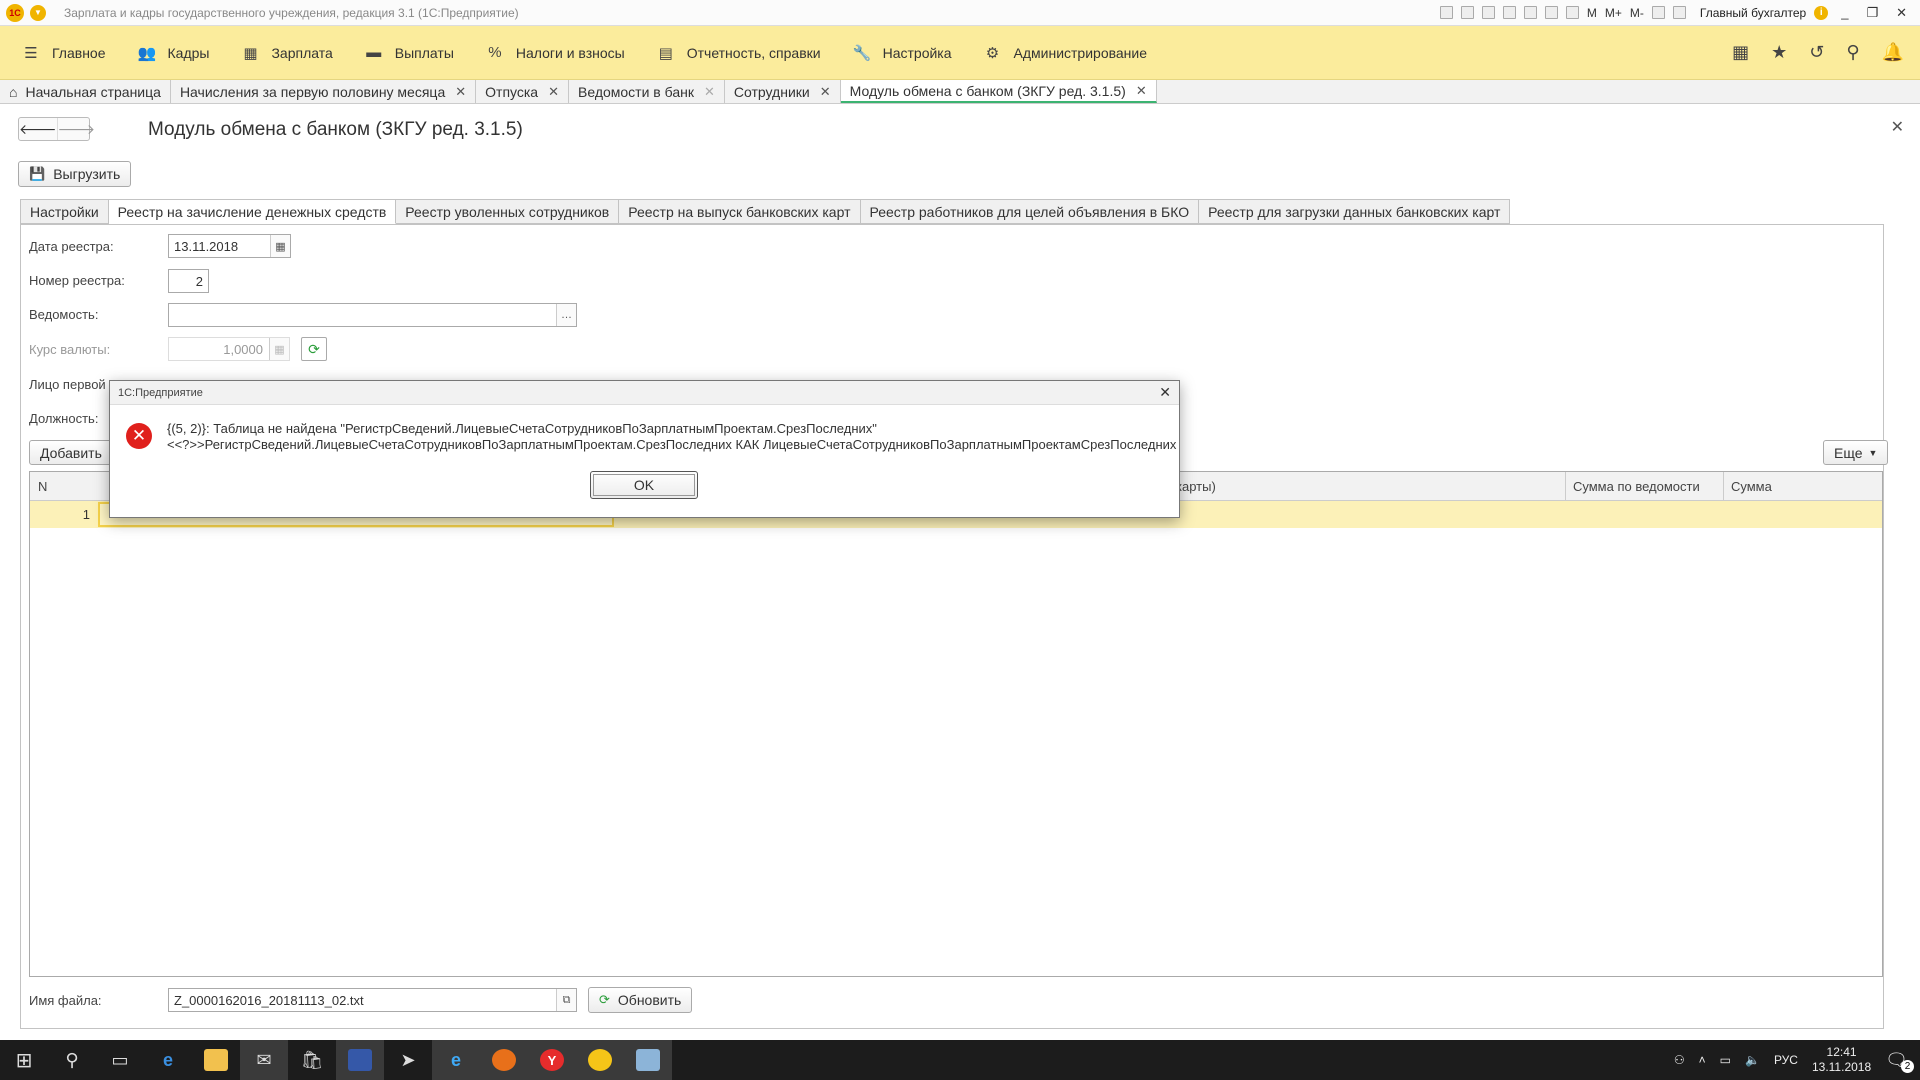 Image resolution: width=1920 pixels, height=1080 pixels. What do you see at coordinates (1551, 12) in the screenshot?
I see `calculator-icon` at bounding box center [1551, 12].